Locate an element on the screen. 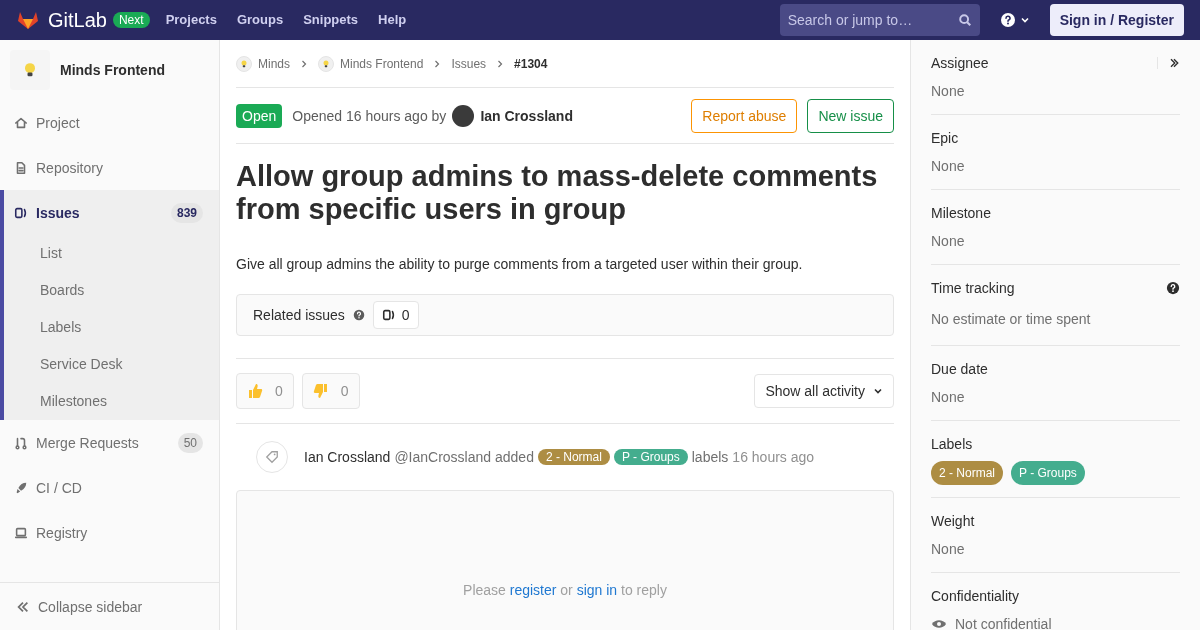  action-button: Report abuse is located at coordinates (744, 115).